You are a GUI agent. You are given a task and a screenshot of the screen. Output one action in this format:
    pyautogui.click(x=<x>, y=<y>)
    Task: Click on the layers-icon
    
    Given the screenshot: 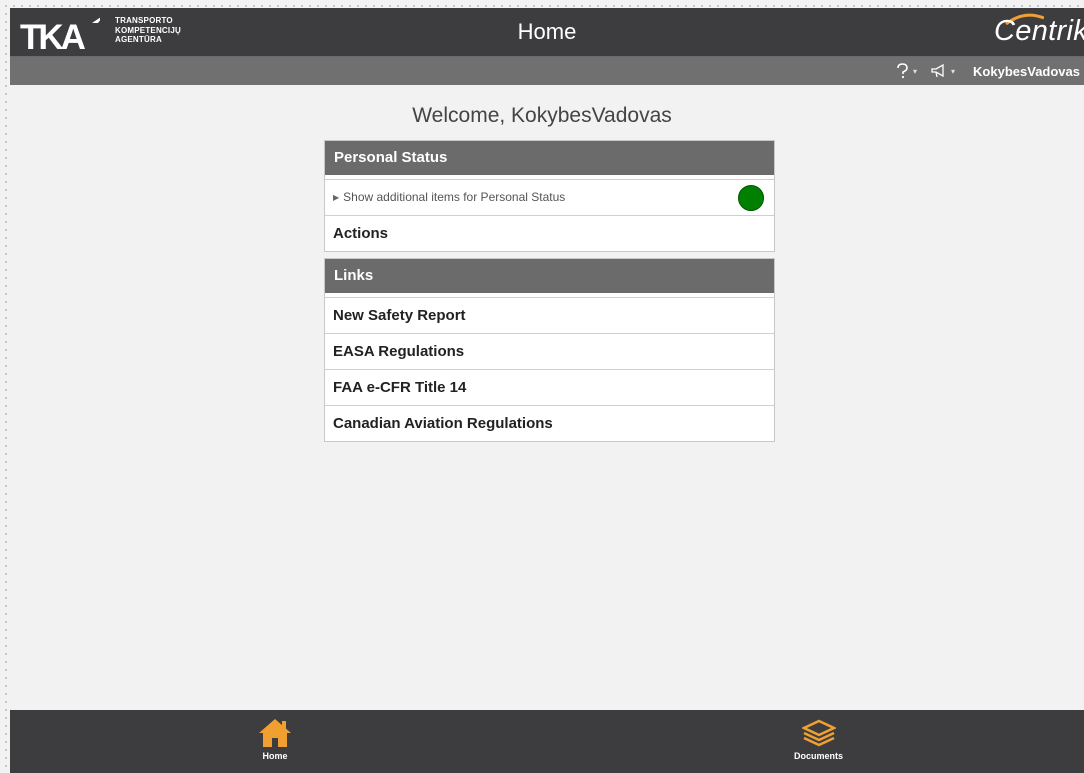 What is the action you would take?
    pyautogui.click(x=818, y=733)
    